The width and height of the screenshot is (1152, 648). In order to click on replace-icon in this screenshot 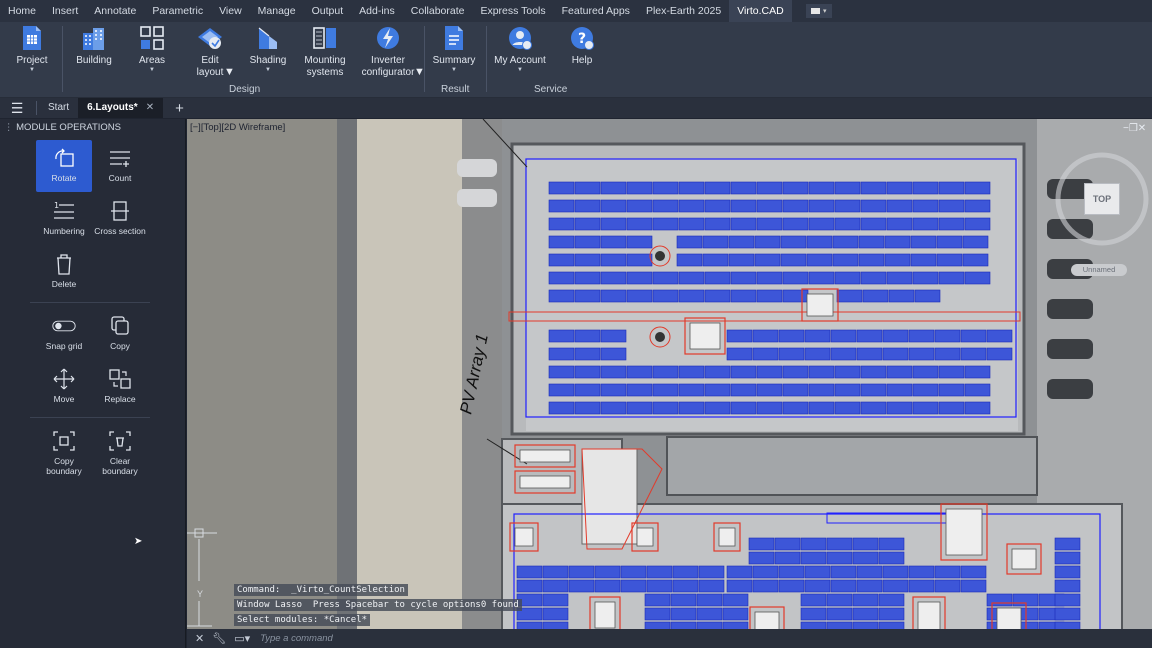, I will do `click(120, 379)`.